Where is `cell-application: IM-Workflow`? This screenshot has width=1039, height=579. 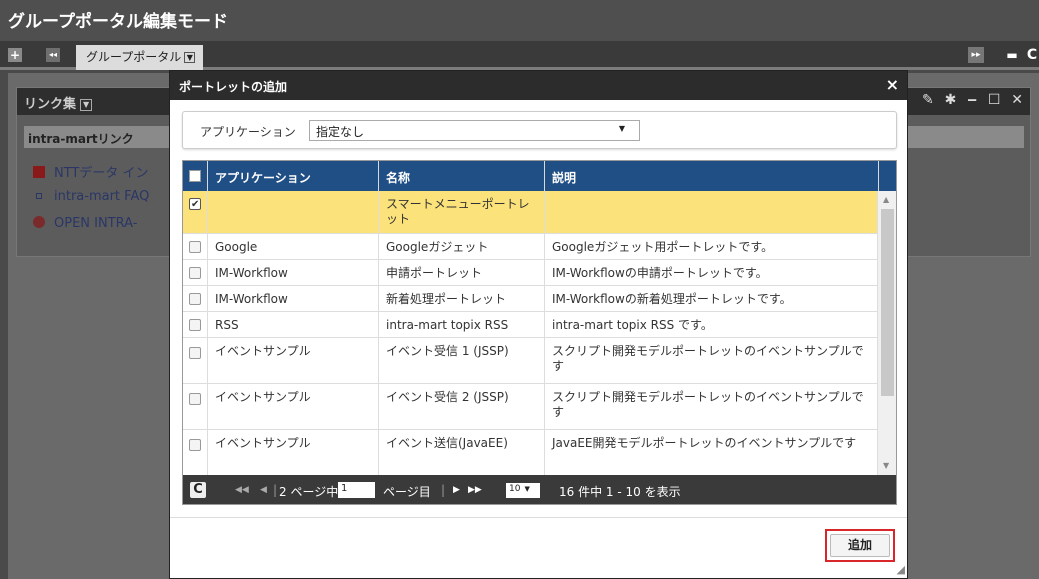
cell-application: IM-Workflow is located at coordinates (293, 298).